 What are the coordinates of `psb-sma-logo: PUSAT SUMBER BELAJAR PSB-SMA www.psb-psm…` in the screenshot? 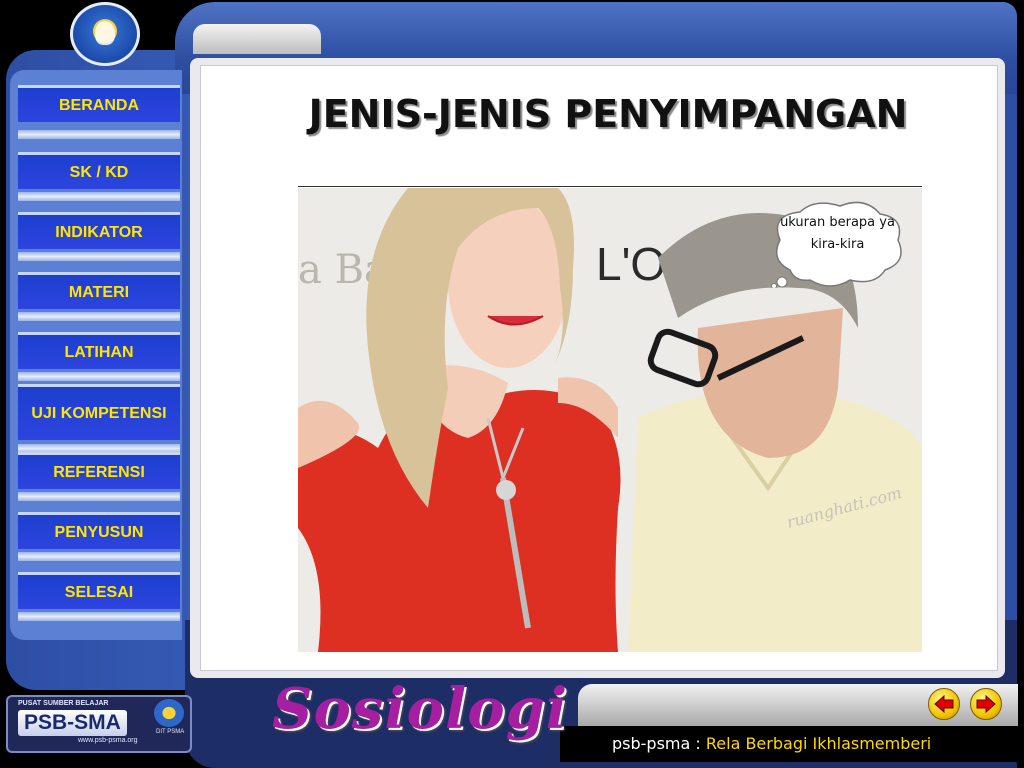 It's located at (99, 724).